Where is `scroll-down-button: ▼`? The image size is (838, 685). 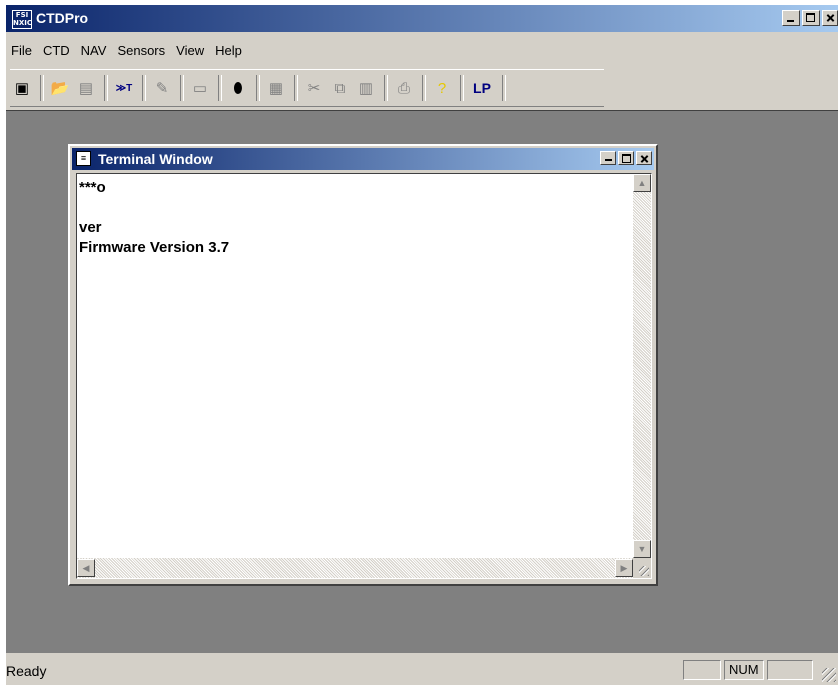
scroll-down-button: ▼ is located at coordinates (642, 549).